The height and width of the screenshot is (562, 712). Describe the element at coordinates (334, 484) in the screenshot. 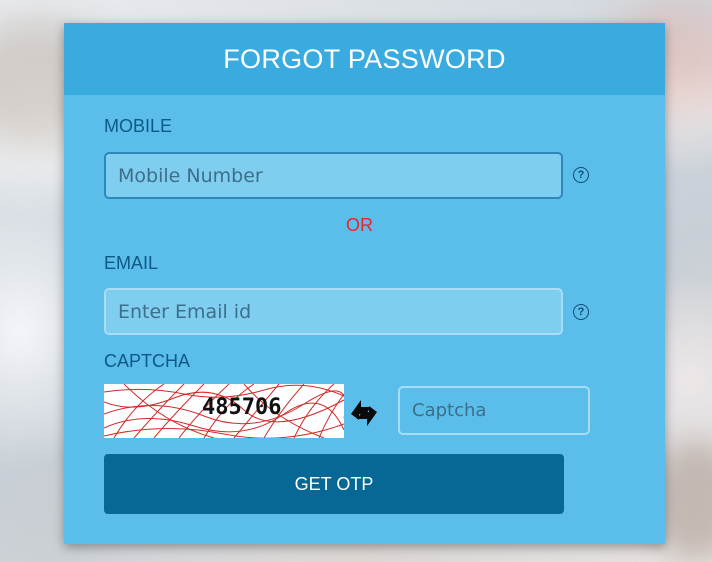

I see `get-otp-button: GET OTP` at that location.